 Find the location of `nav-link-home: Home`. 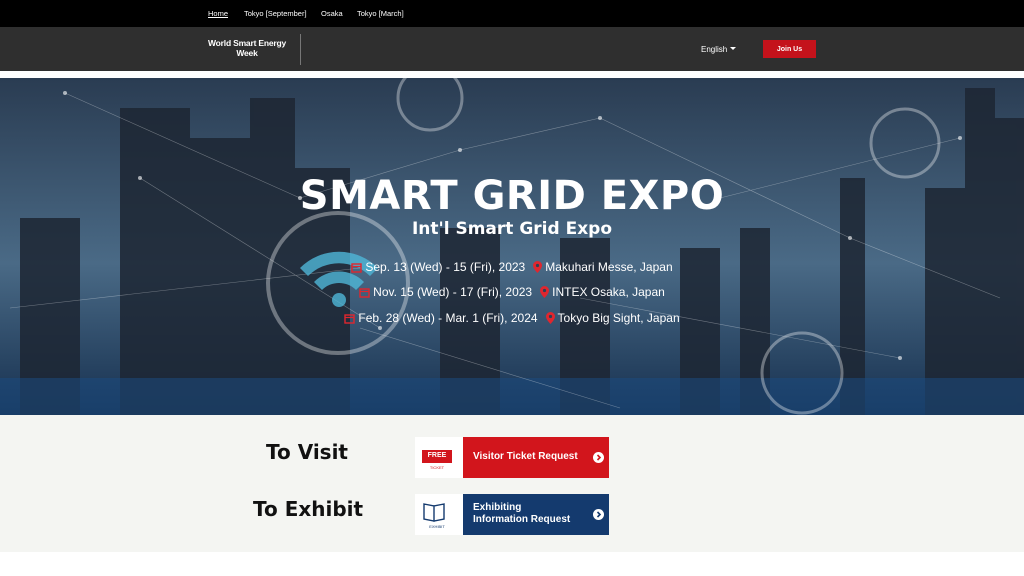

nav-link-home: Home is located at coordinates (218, 13).